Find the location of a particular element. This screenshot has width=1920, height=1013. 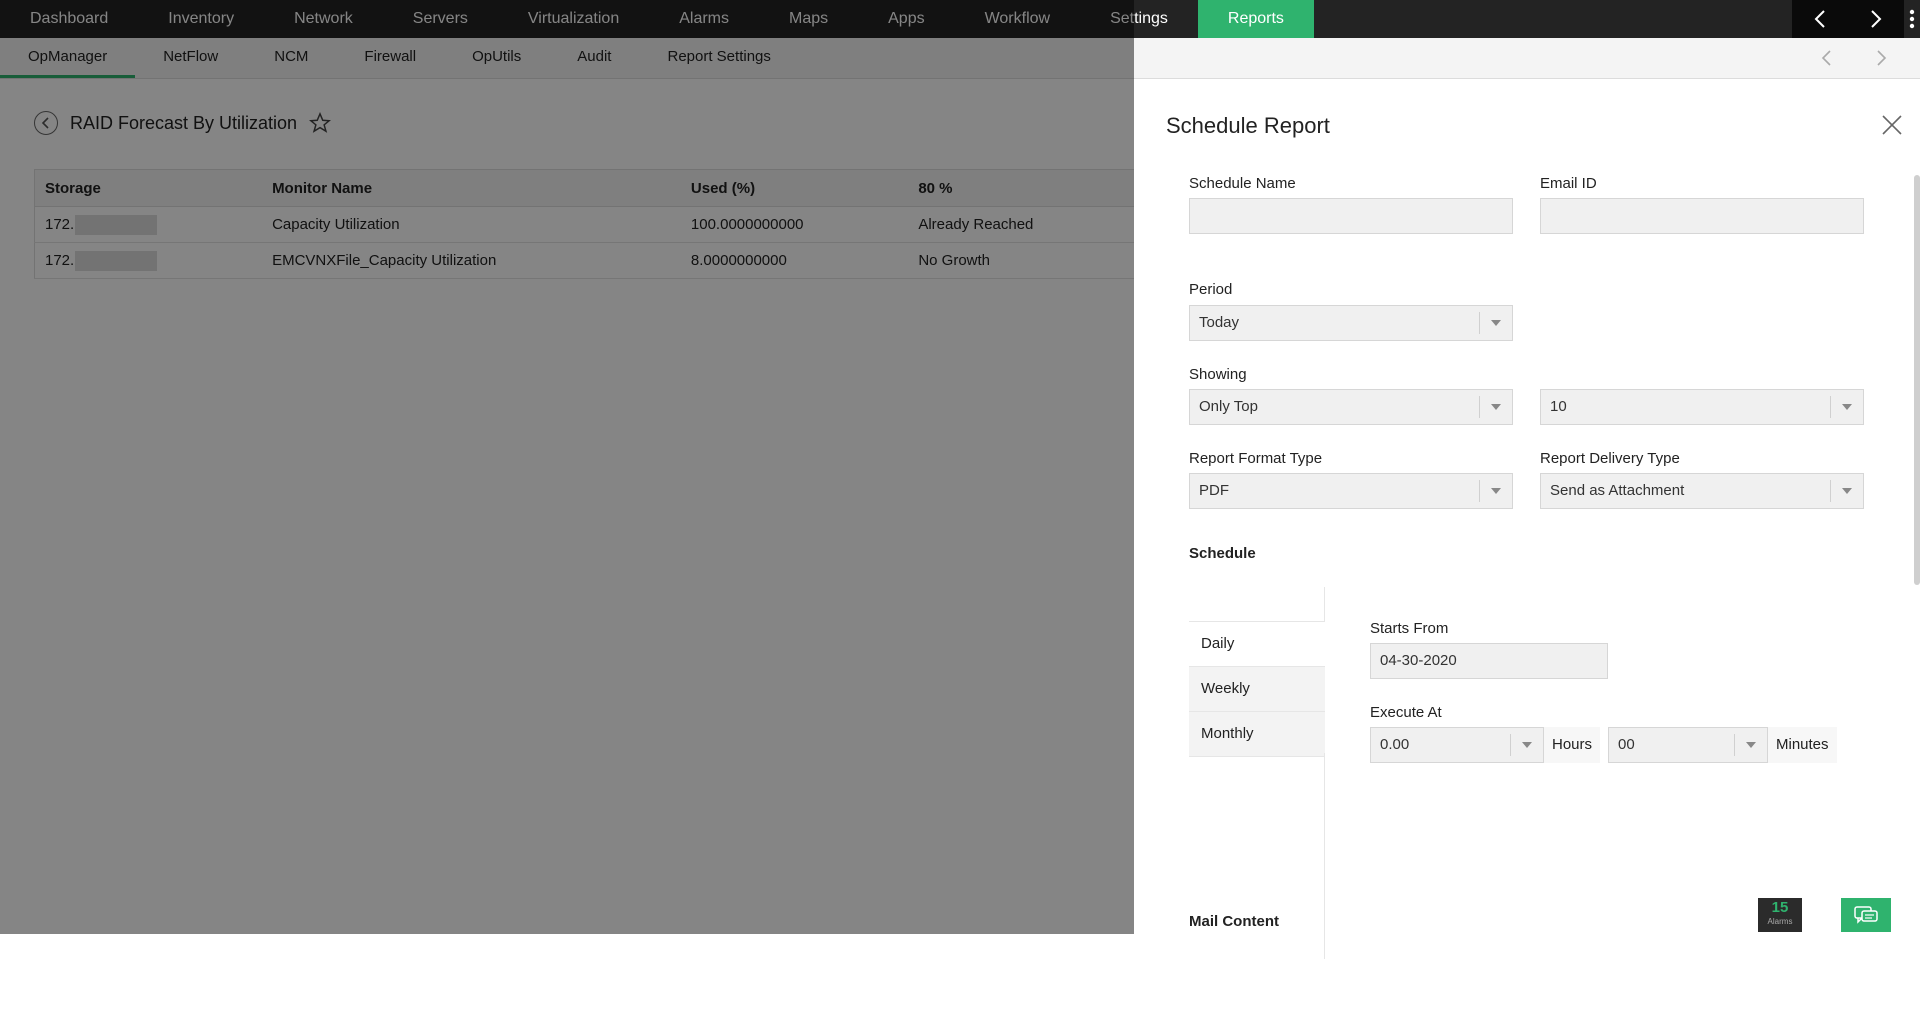

top-nav-arrows is located at coordinates (1848, 19).